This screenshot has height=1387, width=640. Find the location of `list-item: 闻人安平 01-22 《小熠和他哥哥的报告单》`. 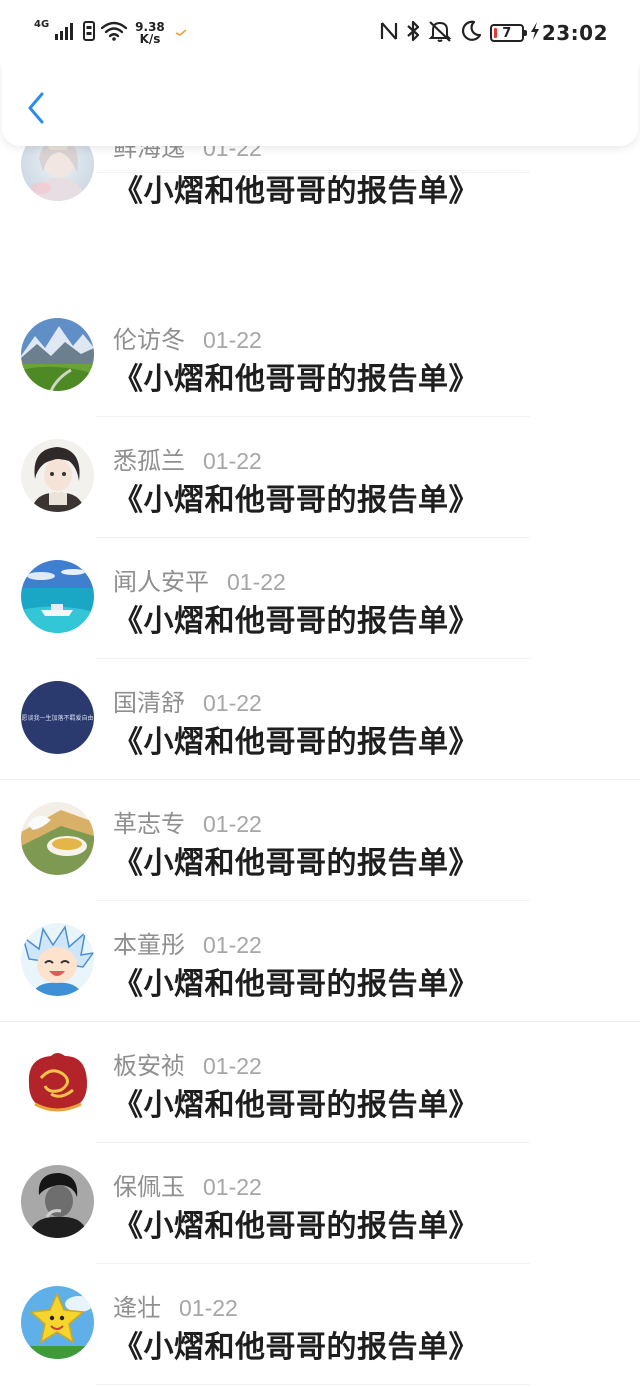

list-item: 闻人安平 01-22 《小熠和他哥哥的报告单》 is located at coordinates (320, 598).